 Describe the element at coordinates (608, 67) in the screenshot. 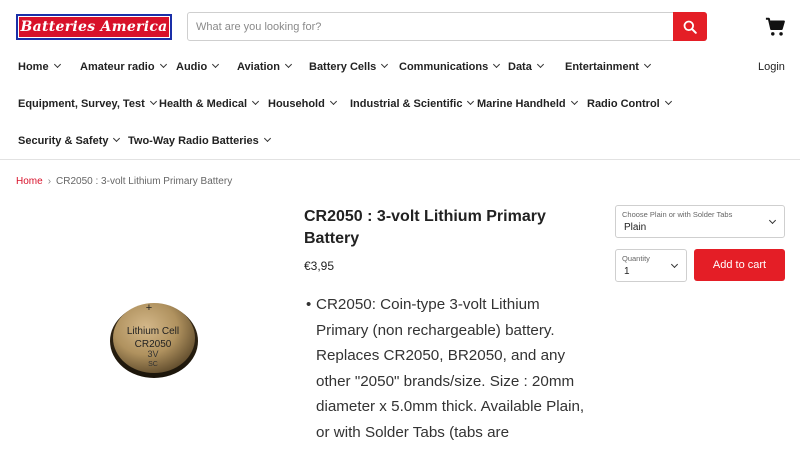

I see `nav-item-entertainment: Entertainment` at that location.